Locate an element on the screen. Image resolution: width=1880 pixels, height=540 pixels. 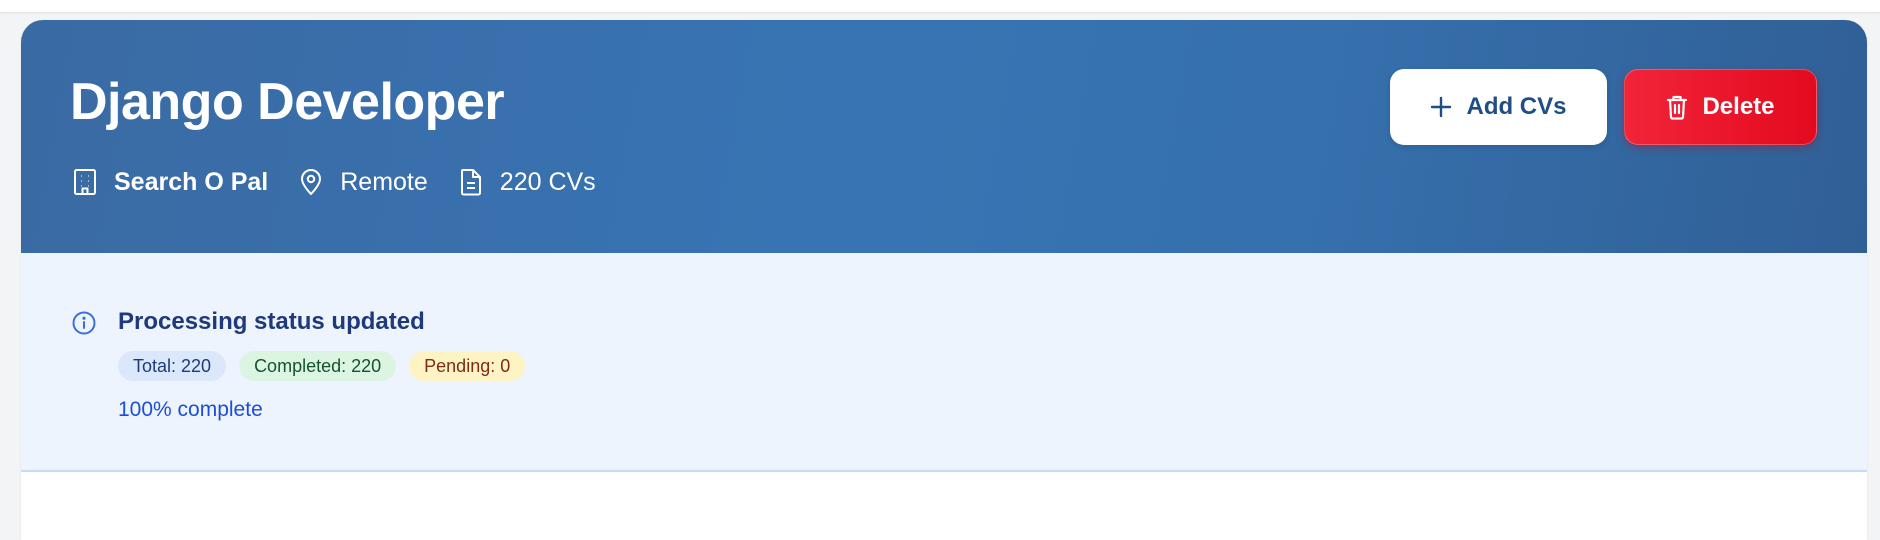
location-meta: Remote is located at coordinates (362, 182).